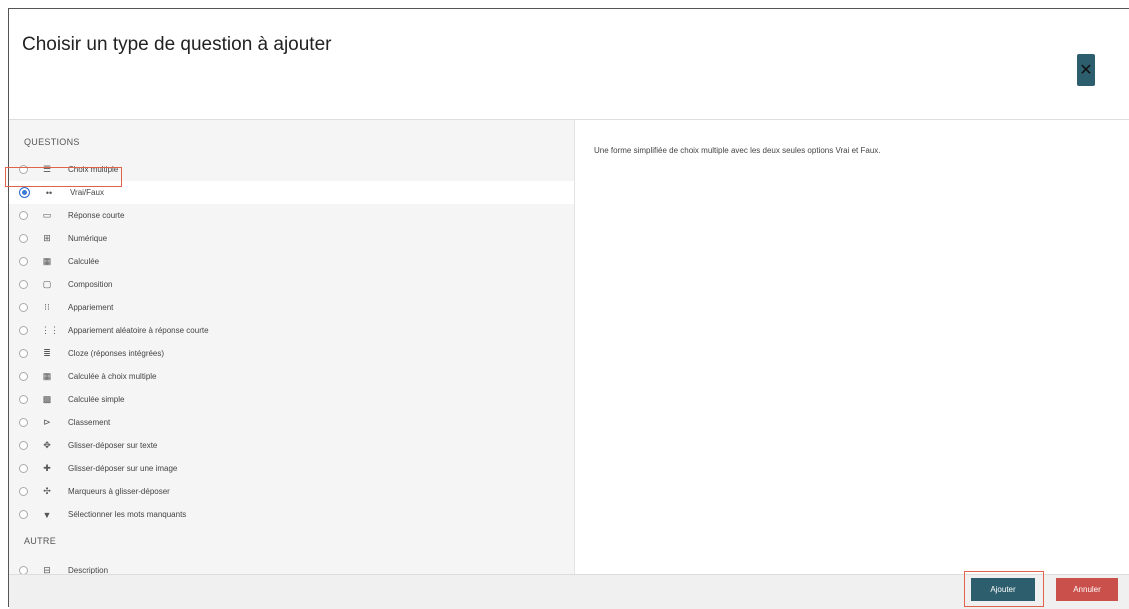 The image size is (1129, 609). What do you see at coordinates (291, 376) in the screenshot?
I see `question-type-row: ▦ Calculée à choix multiple` at bounding box center [291, 376].